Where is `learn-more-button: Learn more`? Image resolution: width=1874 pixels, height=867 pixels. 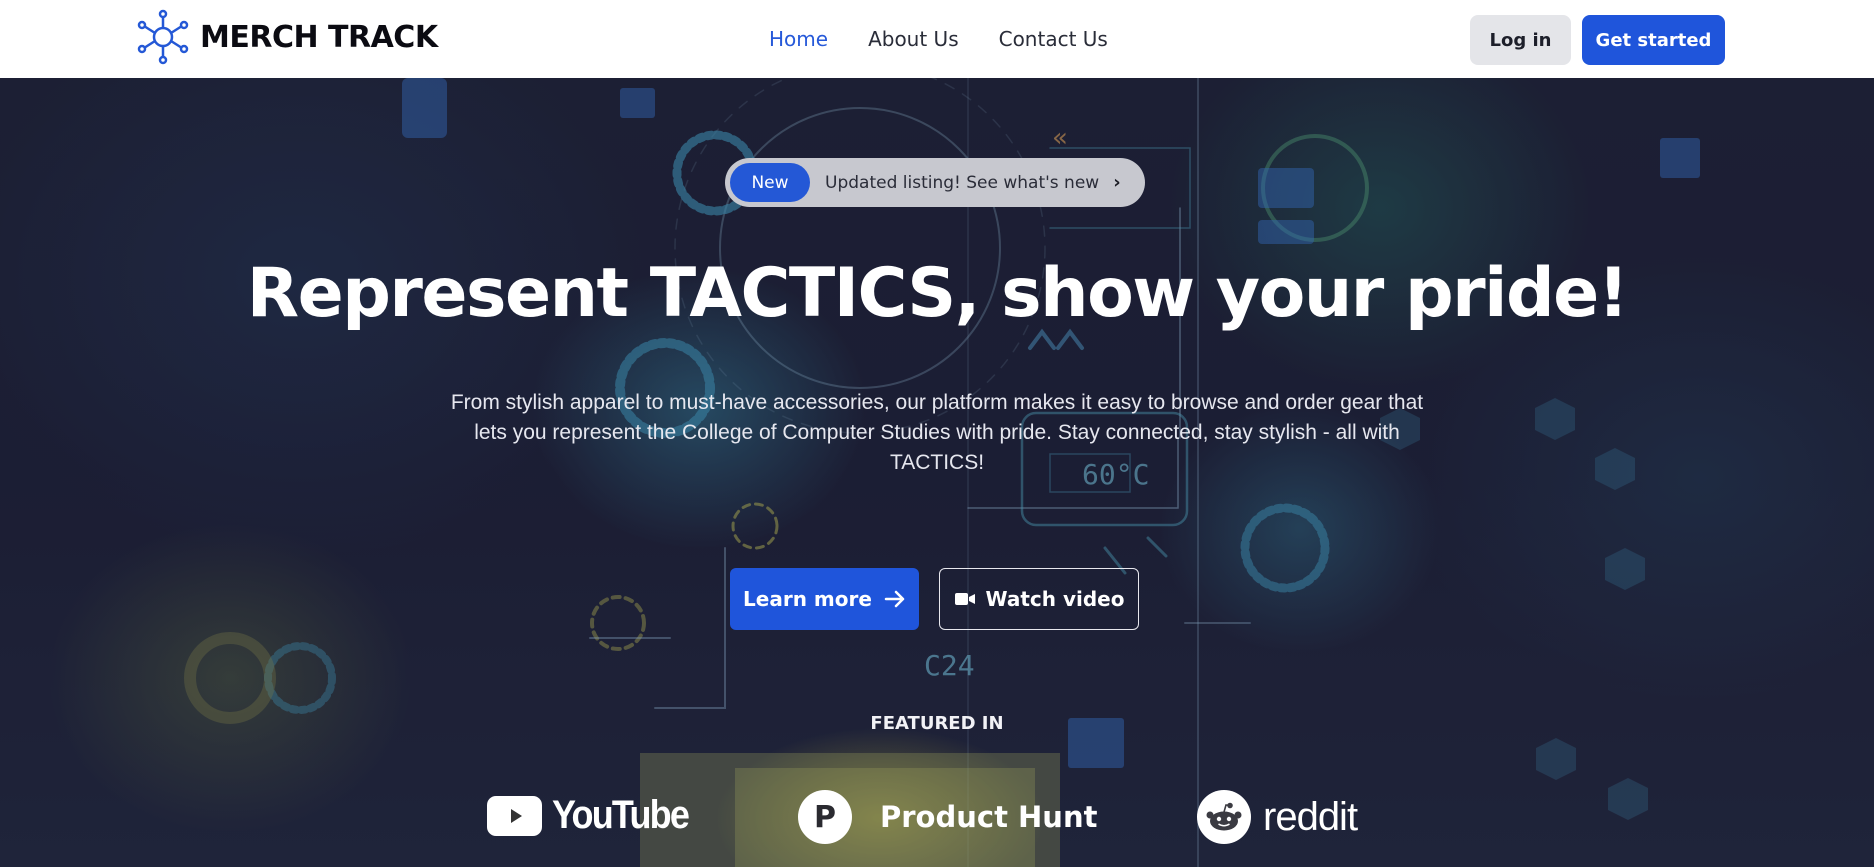
learn-more-button: Learn more is located at coordinates (824, 599).